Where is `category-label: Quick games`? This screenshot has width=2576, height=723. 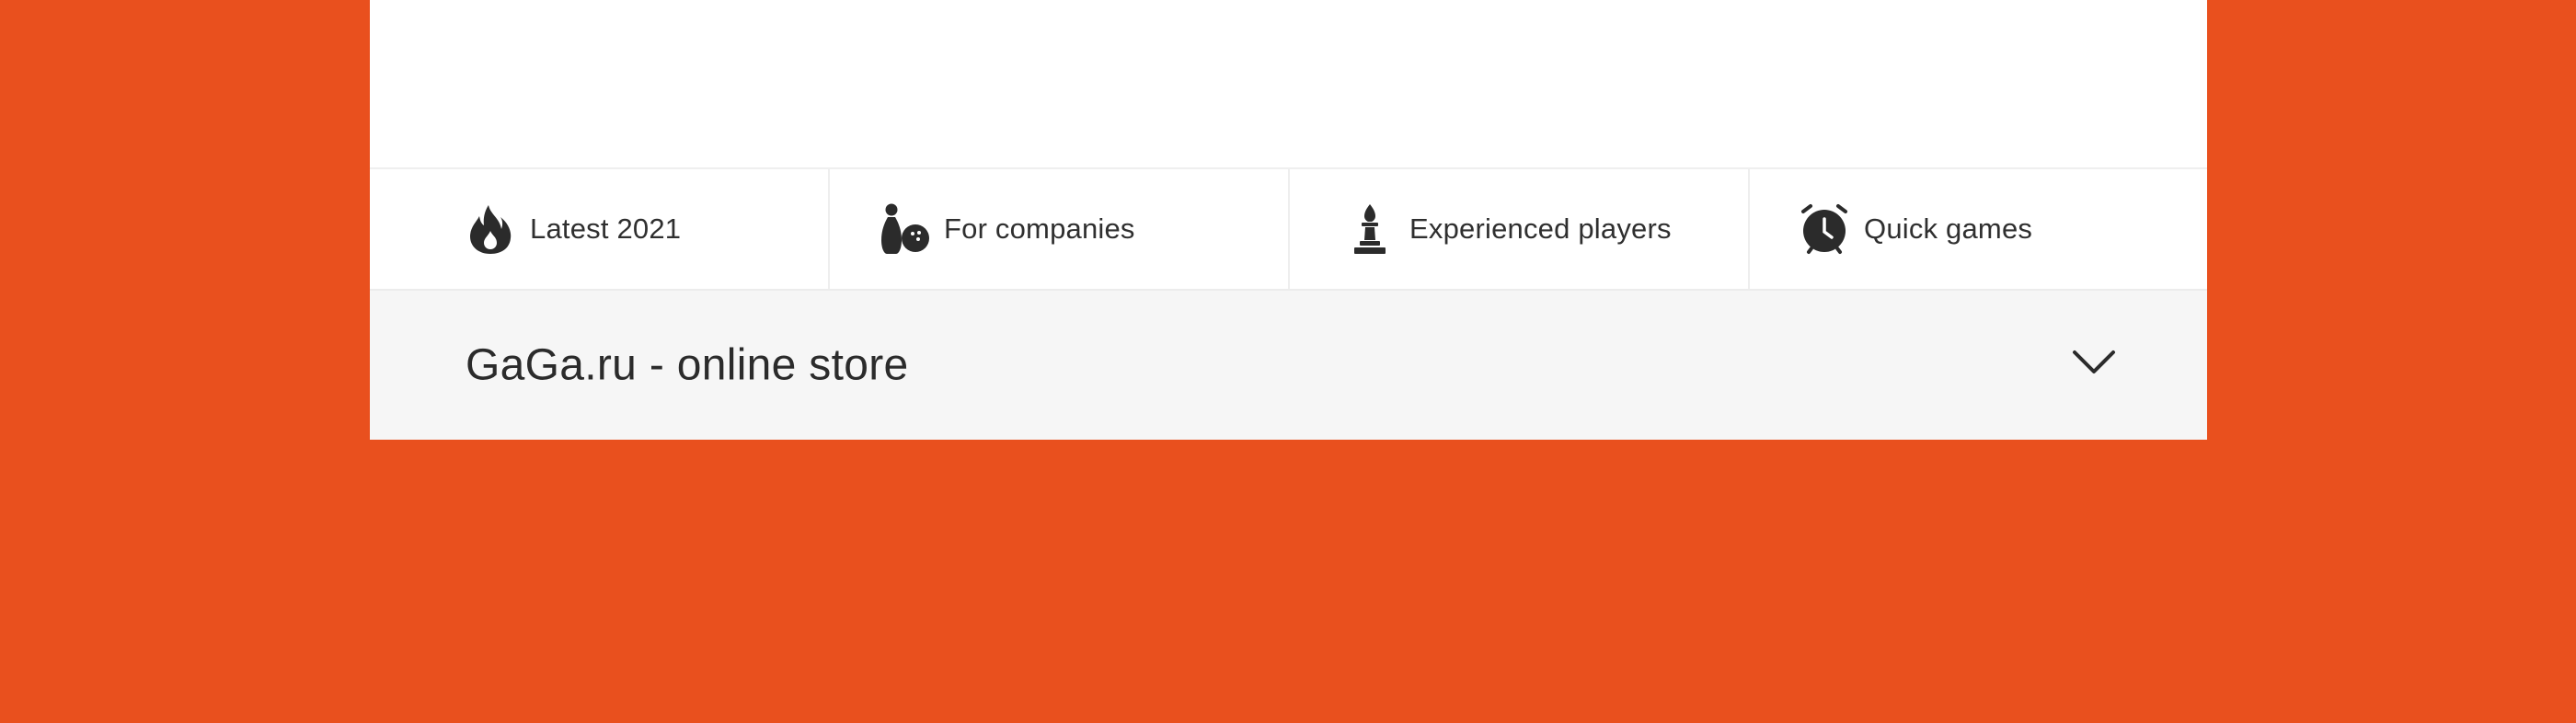 category-label: Quick games is located at coordinates (1948, 228).